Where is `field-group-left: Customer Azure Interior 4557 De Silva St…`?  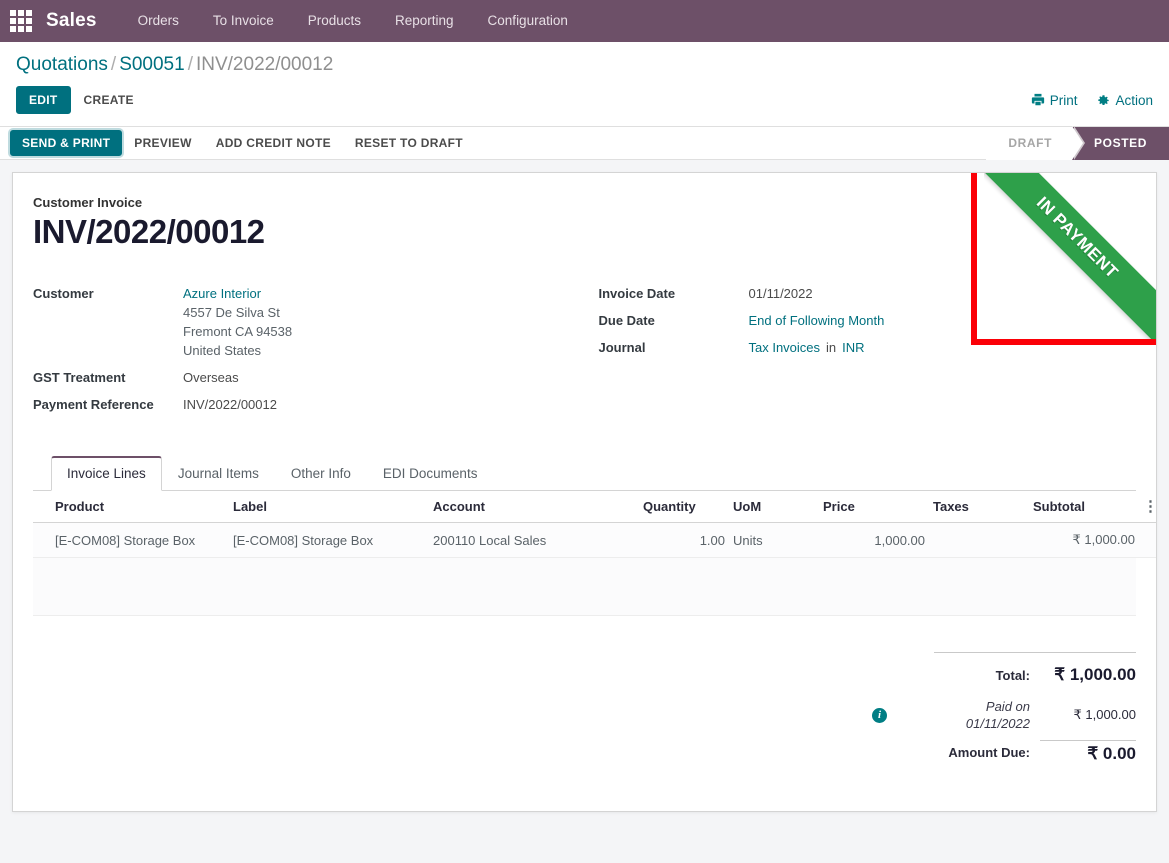 field-group-left: Customer Azure Interior 4557 De Silva St… is located at coordinates (309, 353).